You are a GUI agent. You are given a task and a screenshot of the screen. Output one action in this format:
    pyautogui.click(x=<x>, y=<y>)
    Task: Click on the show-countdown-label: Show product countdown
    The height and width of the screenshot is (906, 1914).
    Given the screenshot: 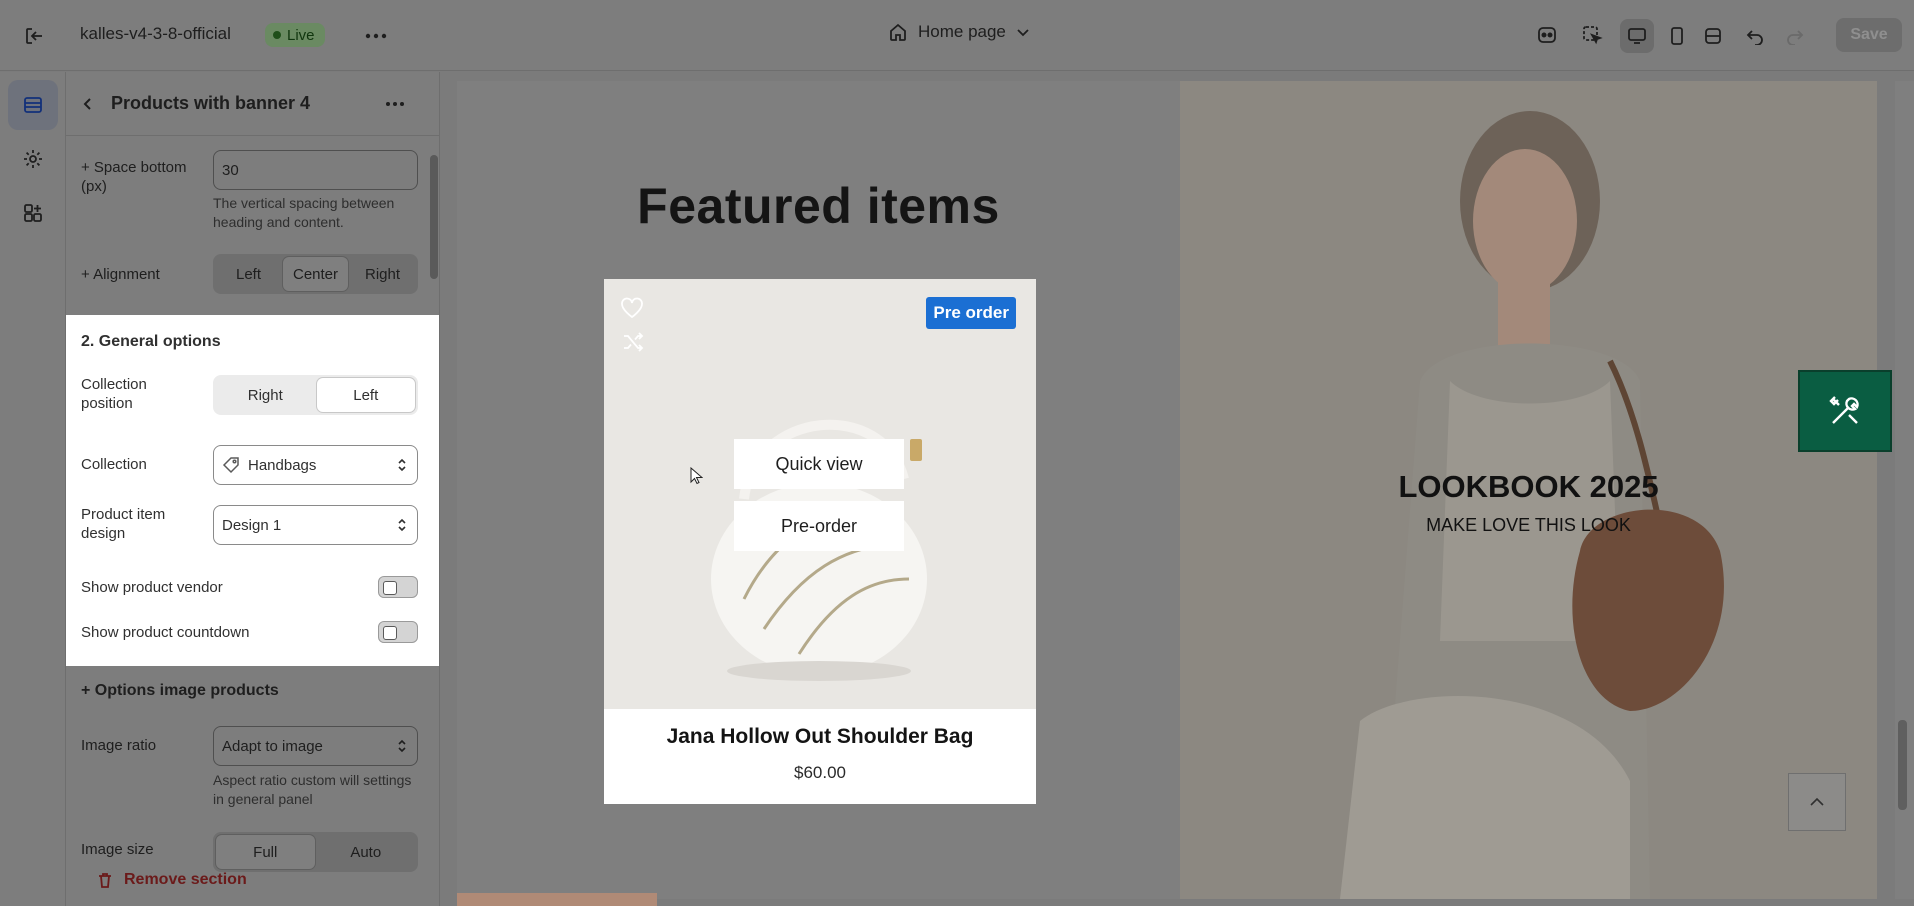 What is the action you would take?
    pyautogui.click(x=165, y=632)
    